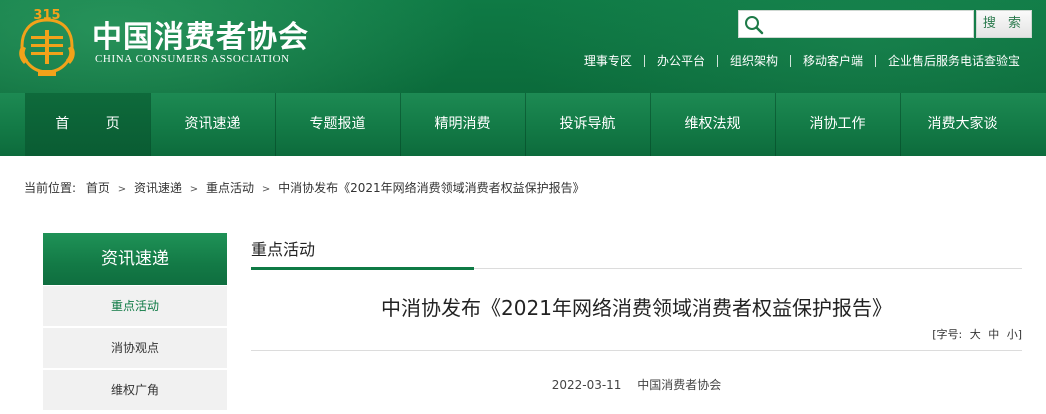 Image resolution: width=1046 pixels, height=414 pixels. I want to click on nav-item-home: 首 页, so click(87, 124).